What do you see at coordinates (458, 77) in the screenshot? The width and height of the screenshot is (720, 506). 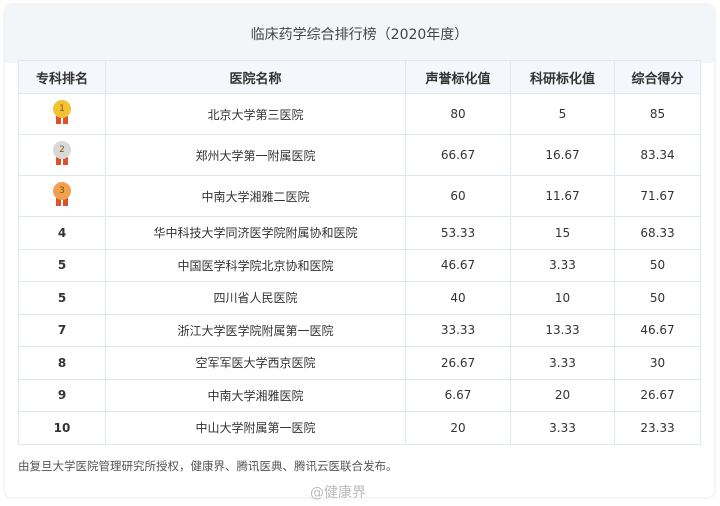 I see `header-reputation: 声誉标化值` at bounding box center [458, 77].